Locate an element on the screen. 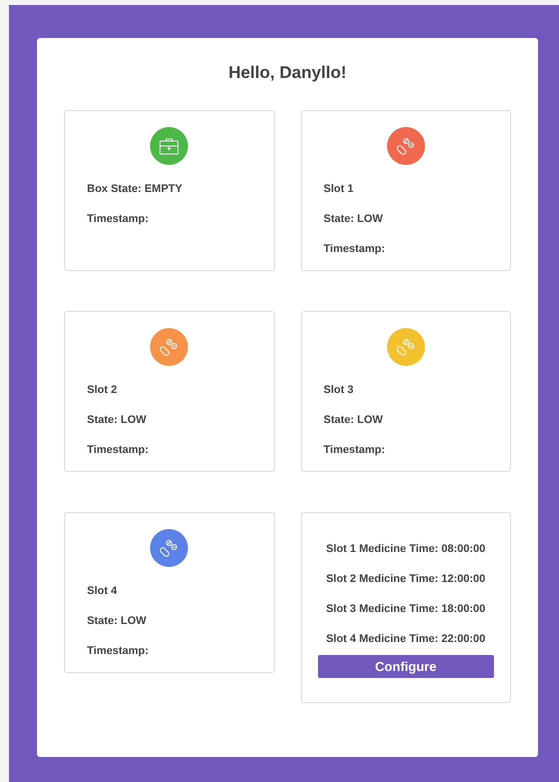  medicine-time-text: Slot 1 Medicine Time: 08:00:00 is located at coordinates (406, 549).